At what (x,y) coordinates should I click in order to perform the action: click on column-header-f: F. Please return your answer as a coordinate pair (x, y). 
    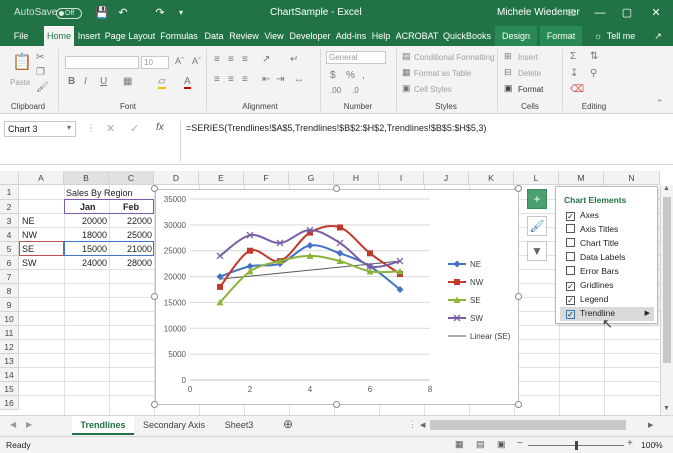
    Looking at the image, I should click on (266, 178).